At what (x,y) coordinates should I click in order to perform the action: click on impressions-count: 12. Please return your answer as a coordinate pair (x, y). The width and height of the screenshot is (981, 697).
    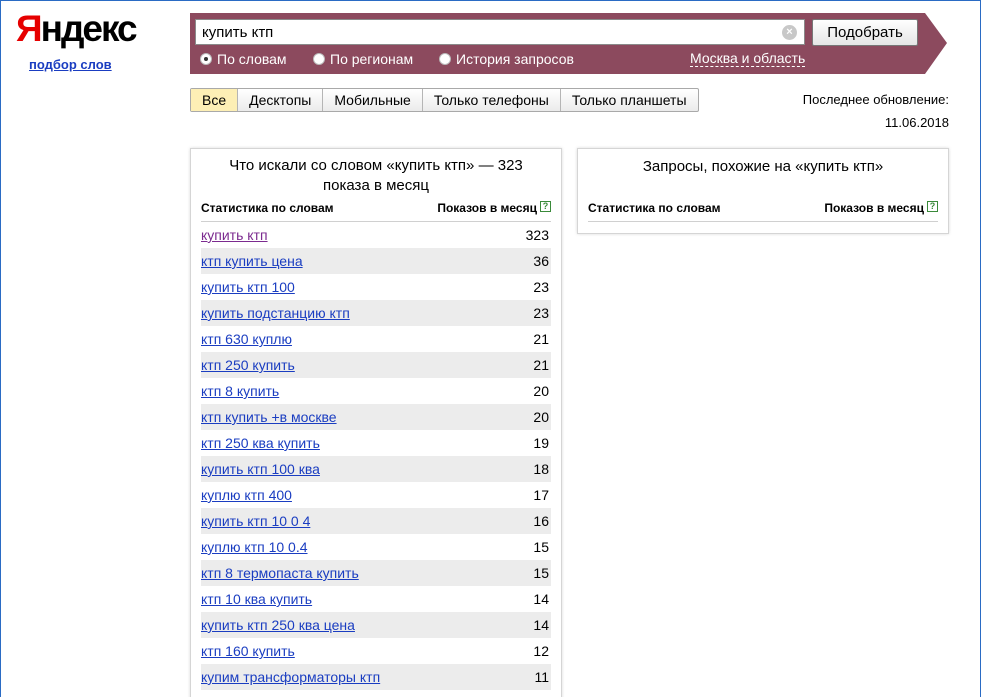
    Looking at the image, I should click on (541, 651).